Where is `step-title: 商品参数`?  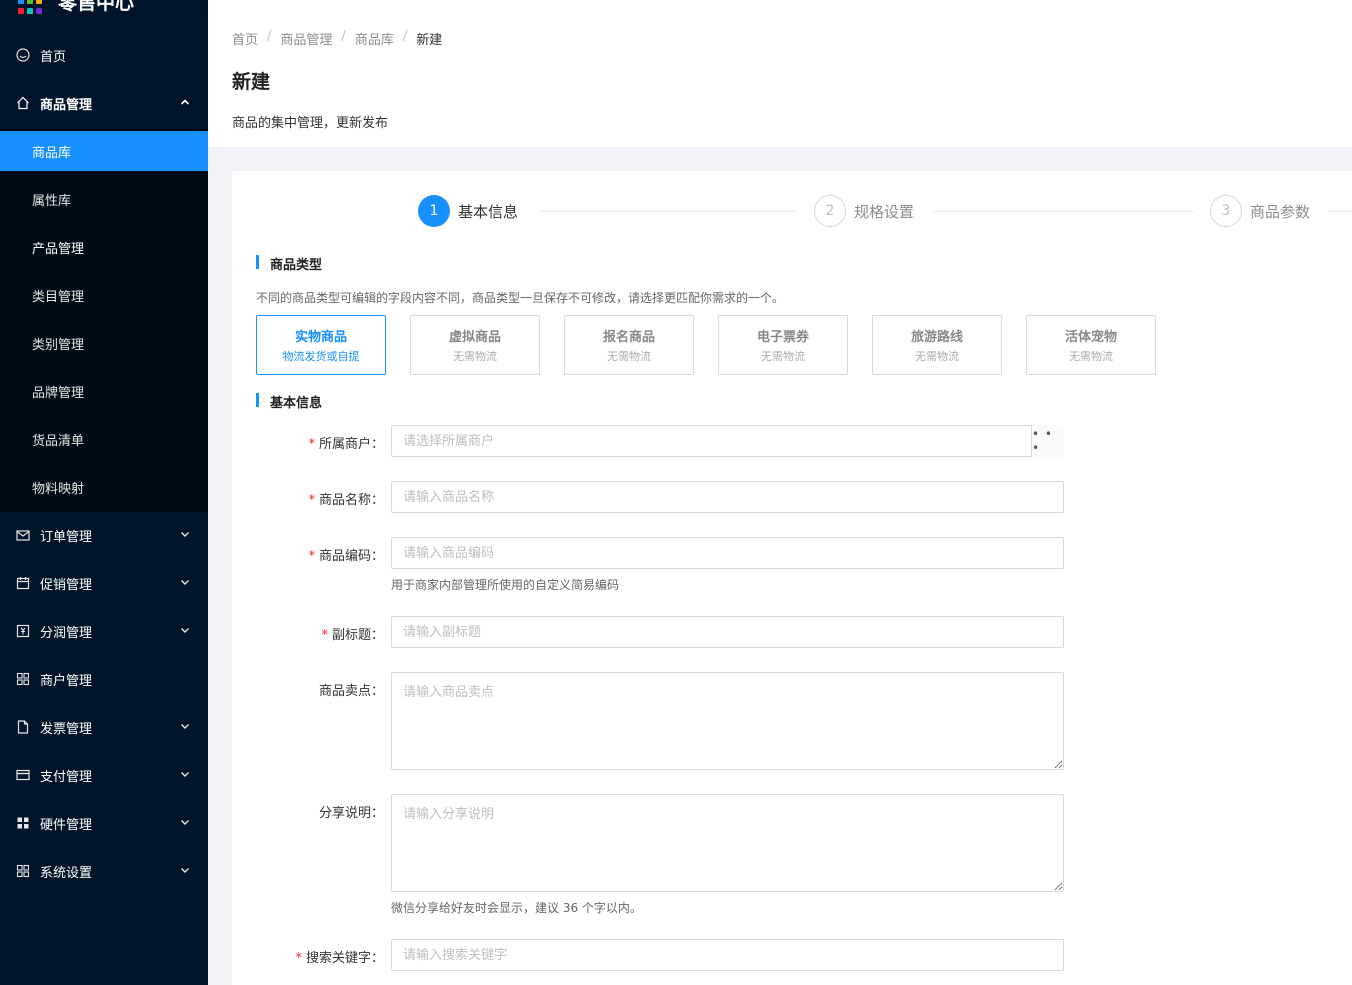 step-title: 商品参数 is located at coordinates (1280, 211).